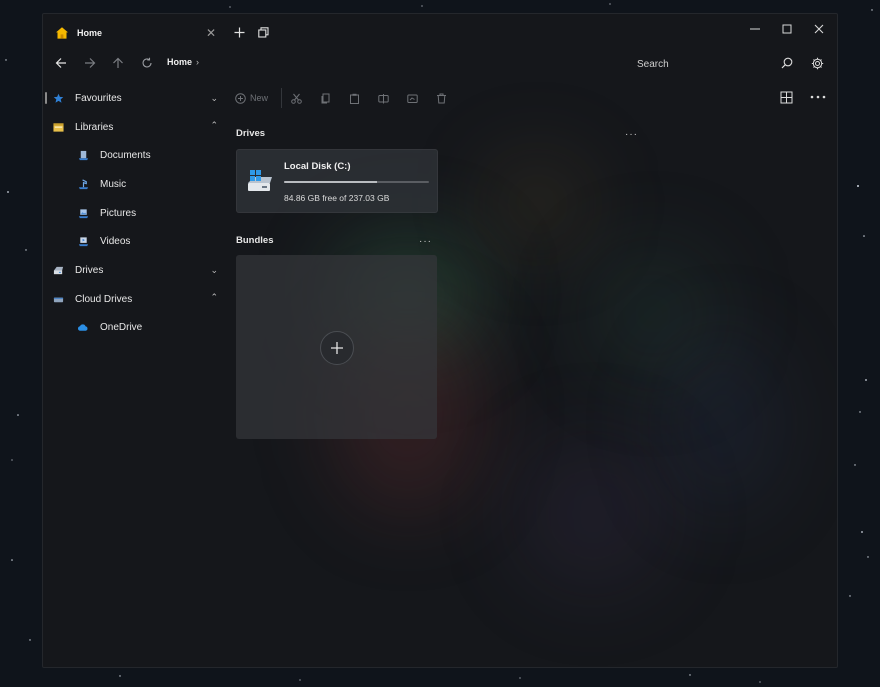 The image size is (880, 687). What do you see at coordinates (121, 328) in the screenshot?
I see `sidebar-item-label: OneDrive` at bounding box center [121, 328].